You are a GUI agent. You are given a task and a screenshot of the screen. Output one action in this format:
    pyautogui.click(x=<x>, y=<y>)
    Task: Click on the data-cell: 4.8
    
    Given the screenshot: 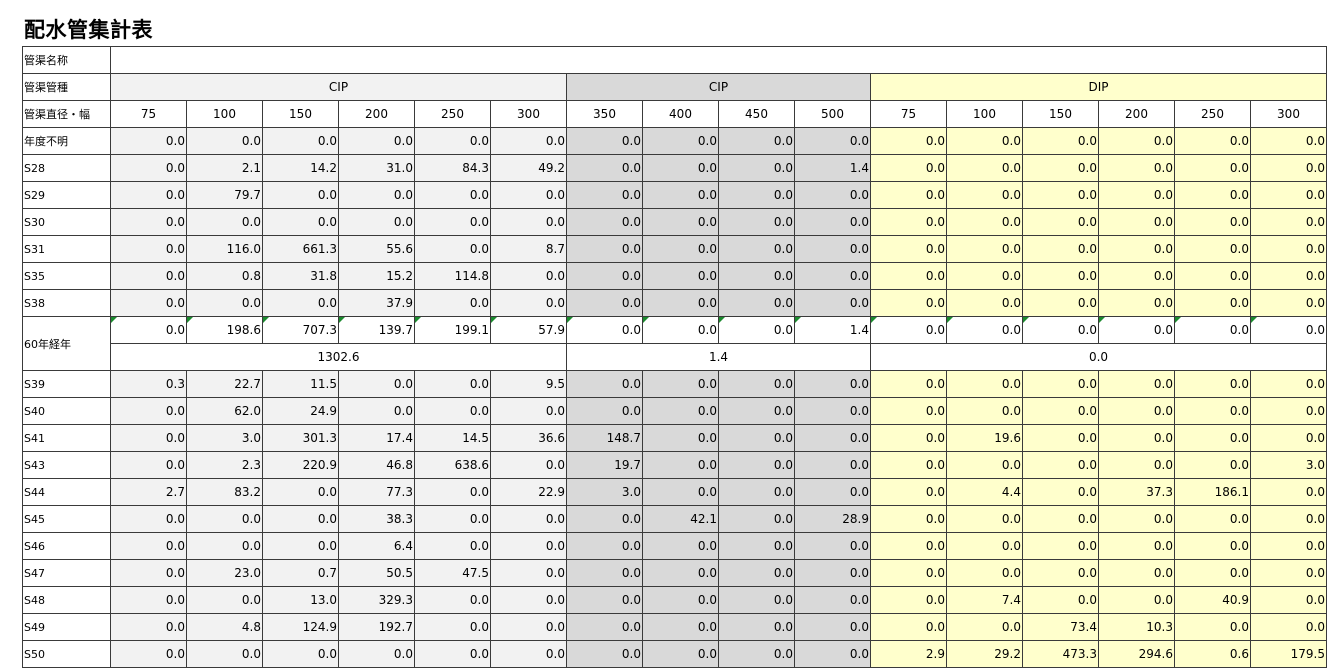 What is the action you would take?
    pyautogui.click(x=224, y=627)
    